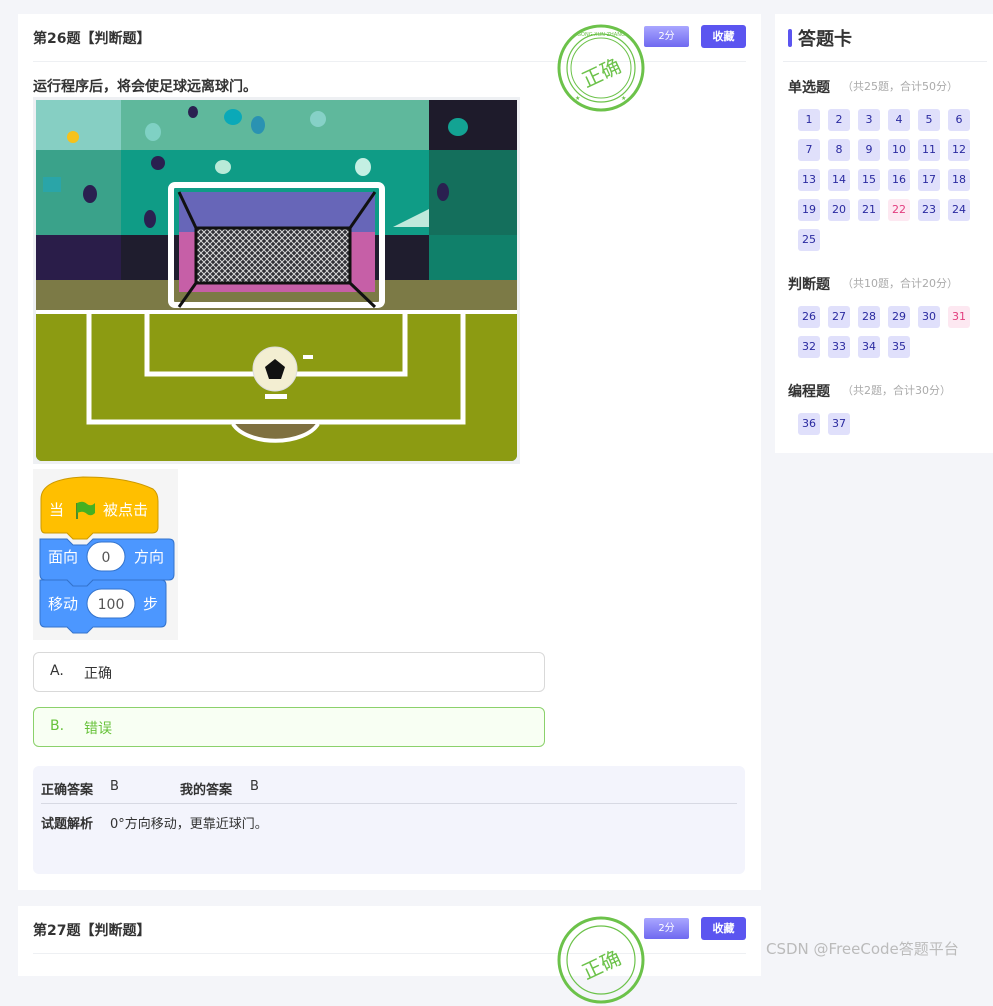 The image size is (993, 1006). Describe the element at coordinates (959, 120) in the screenshot. I see `question-number-6: 6` at that location.